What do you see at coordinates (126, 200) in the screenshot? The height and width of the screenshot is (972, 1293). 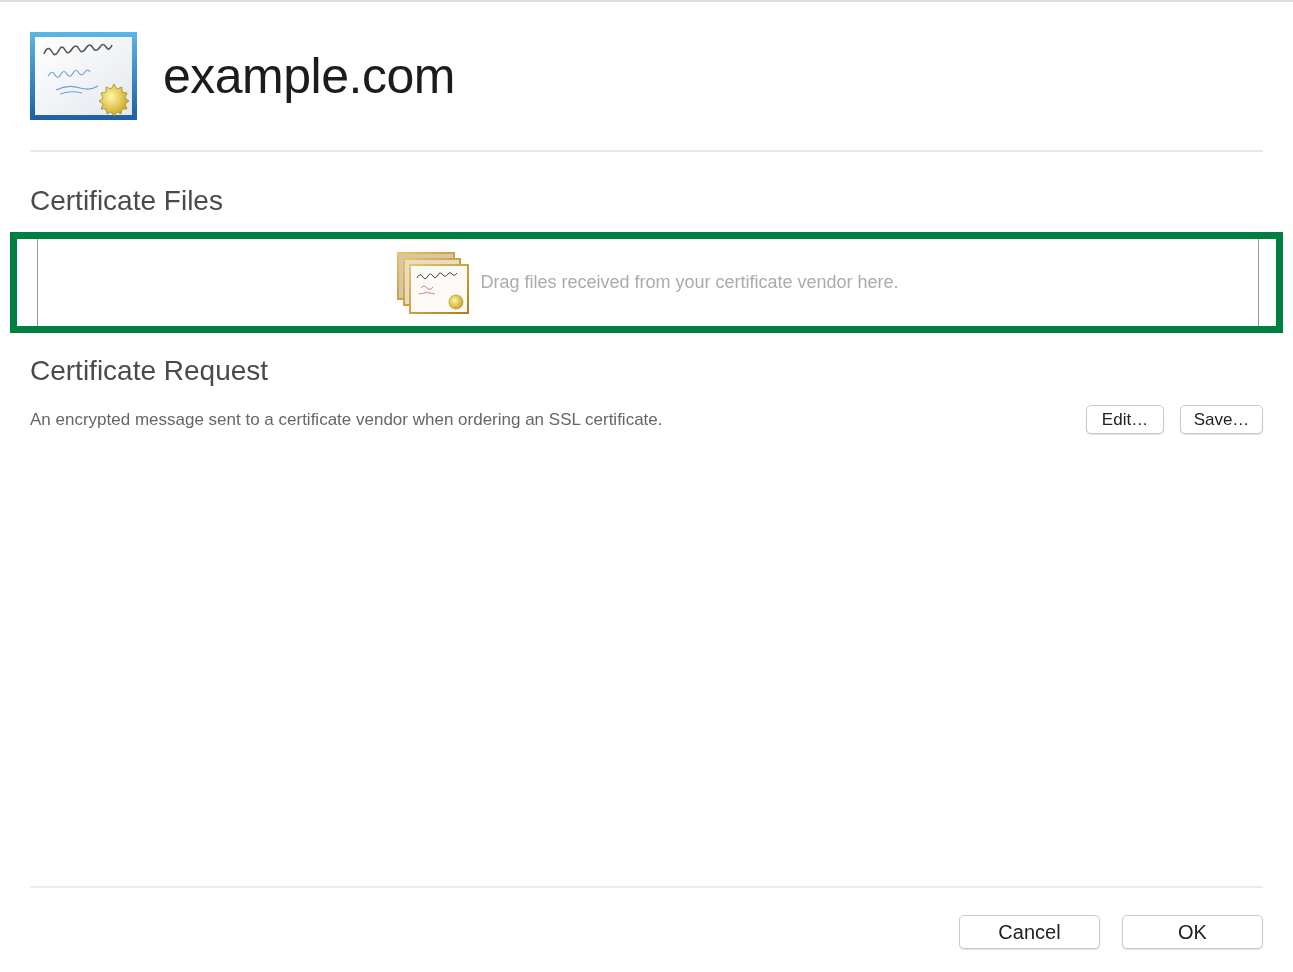 I see `section-heading: Certificate Files` at bounding box center [126, 200].